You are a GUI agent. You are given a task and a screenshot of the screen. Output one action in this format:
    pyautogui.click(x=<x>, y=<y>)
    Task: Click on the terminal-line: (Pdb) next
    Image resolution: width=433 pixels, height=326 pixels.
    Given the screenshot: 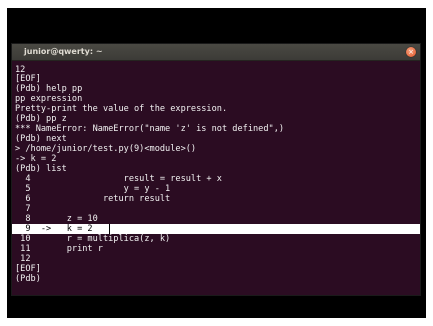 What is the action you would take?
    pyautogui.click(x=41, y=139)
    